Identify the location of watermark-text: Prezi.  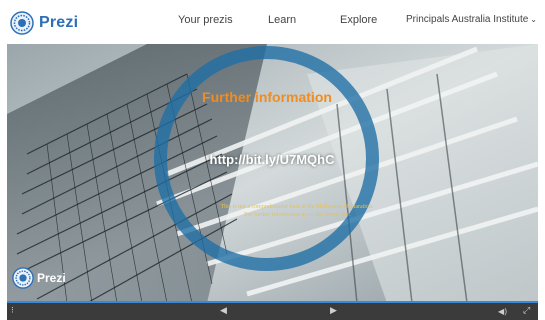
(51, 278).